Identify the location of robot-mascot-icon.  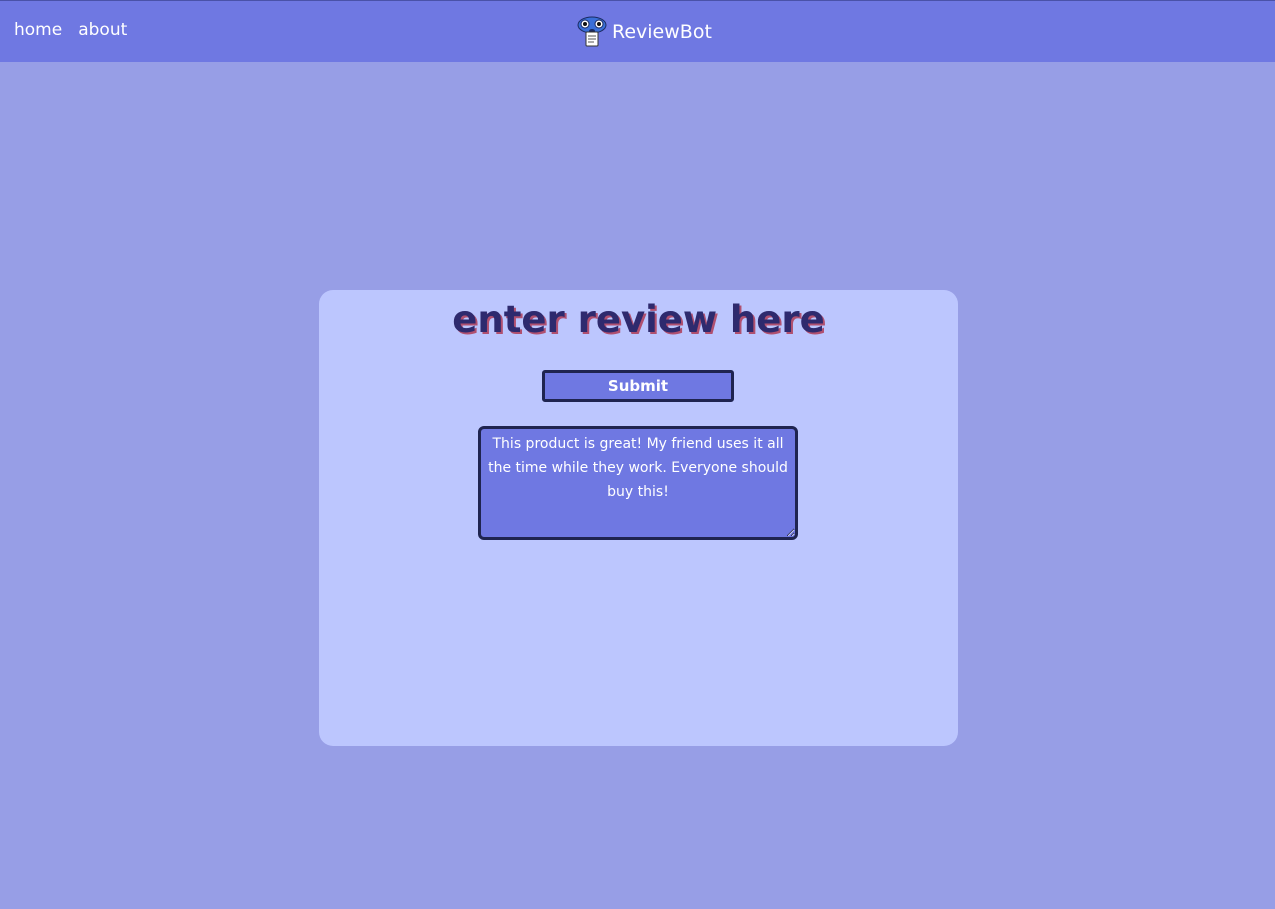
(592, 31).